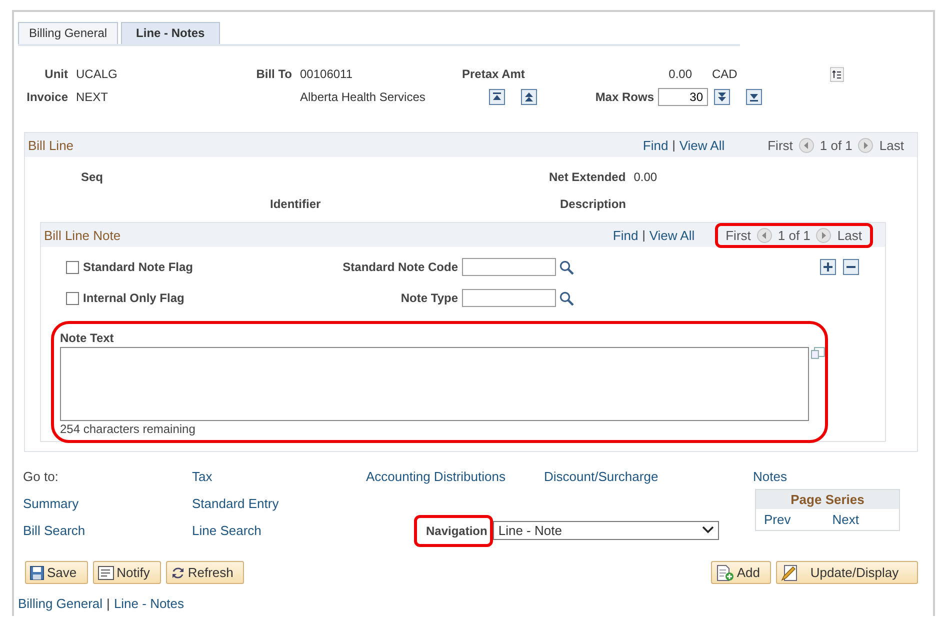 This screenshot has height=618, width=943. What do you see at coordinates (722, 97) in the screenshot?
I see `next-rows-icon` at bounding box center [722, 97].